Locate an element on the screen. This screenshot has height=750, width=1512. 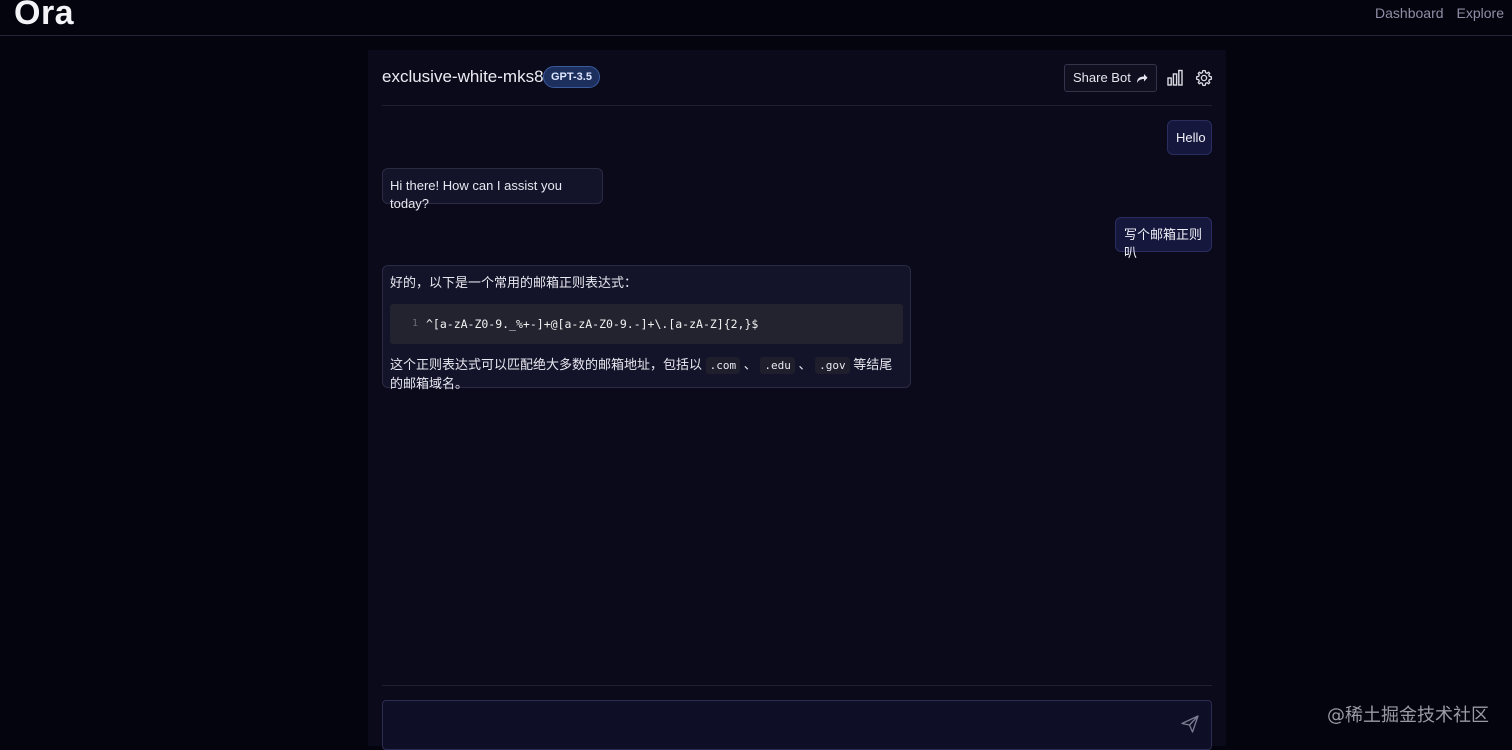
top-nav: Dashboard Explore is located at coordinates (1439, 13).